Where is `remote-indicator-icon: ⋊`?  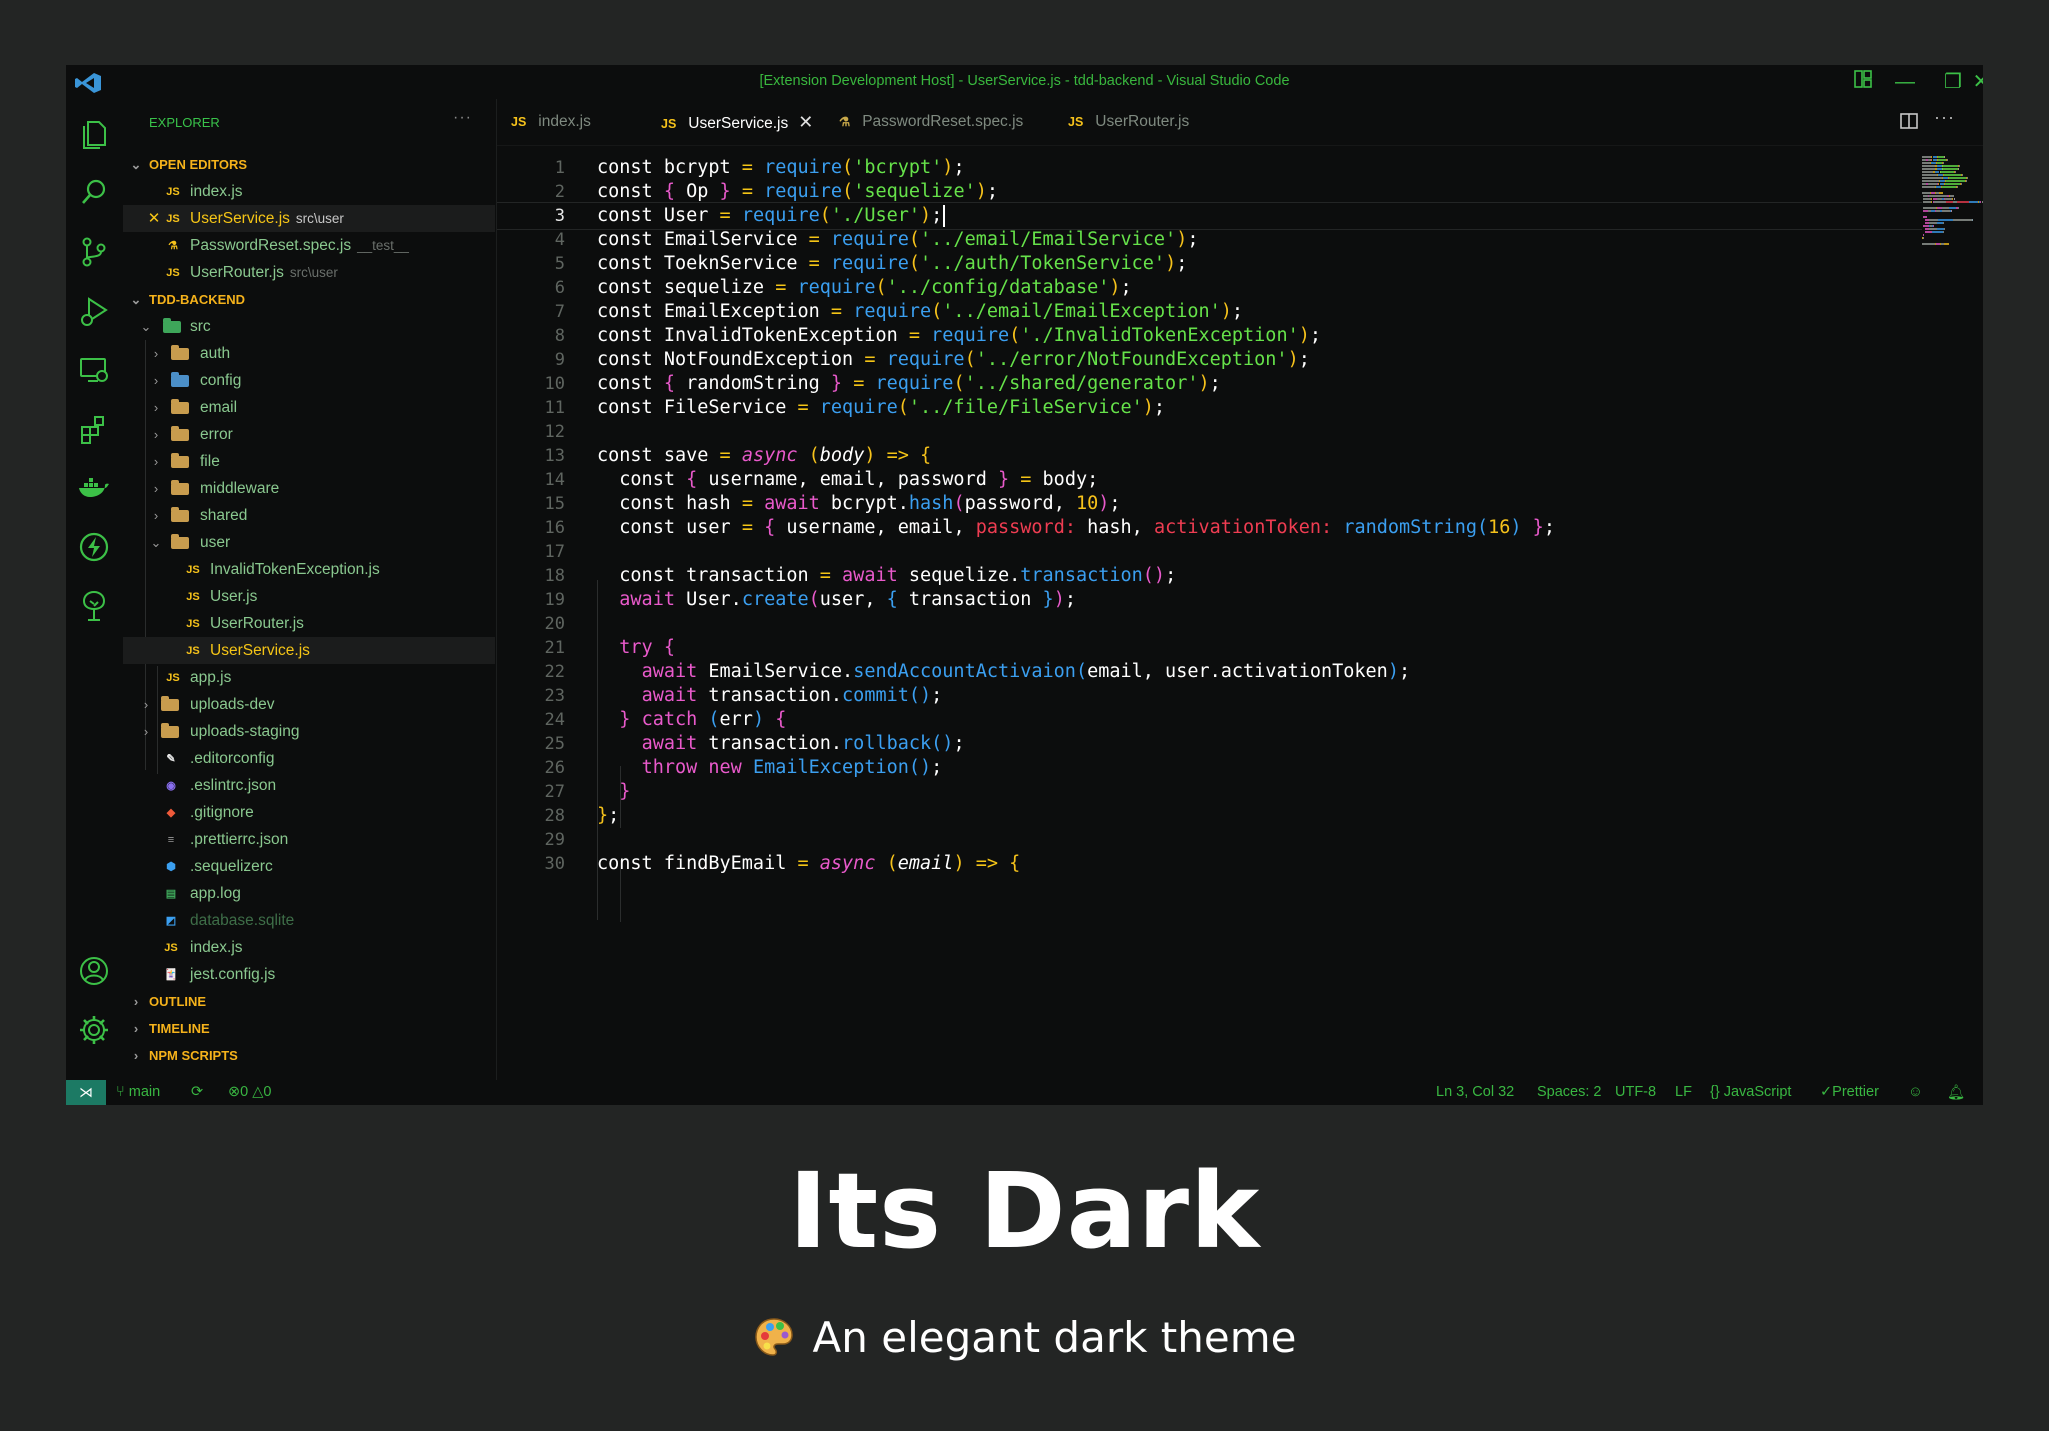
remote-indicator-icon: ⋊ is located at coordinates (86, 1092).